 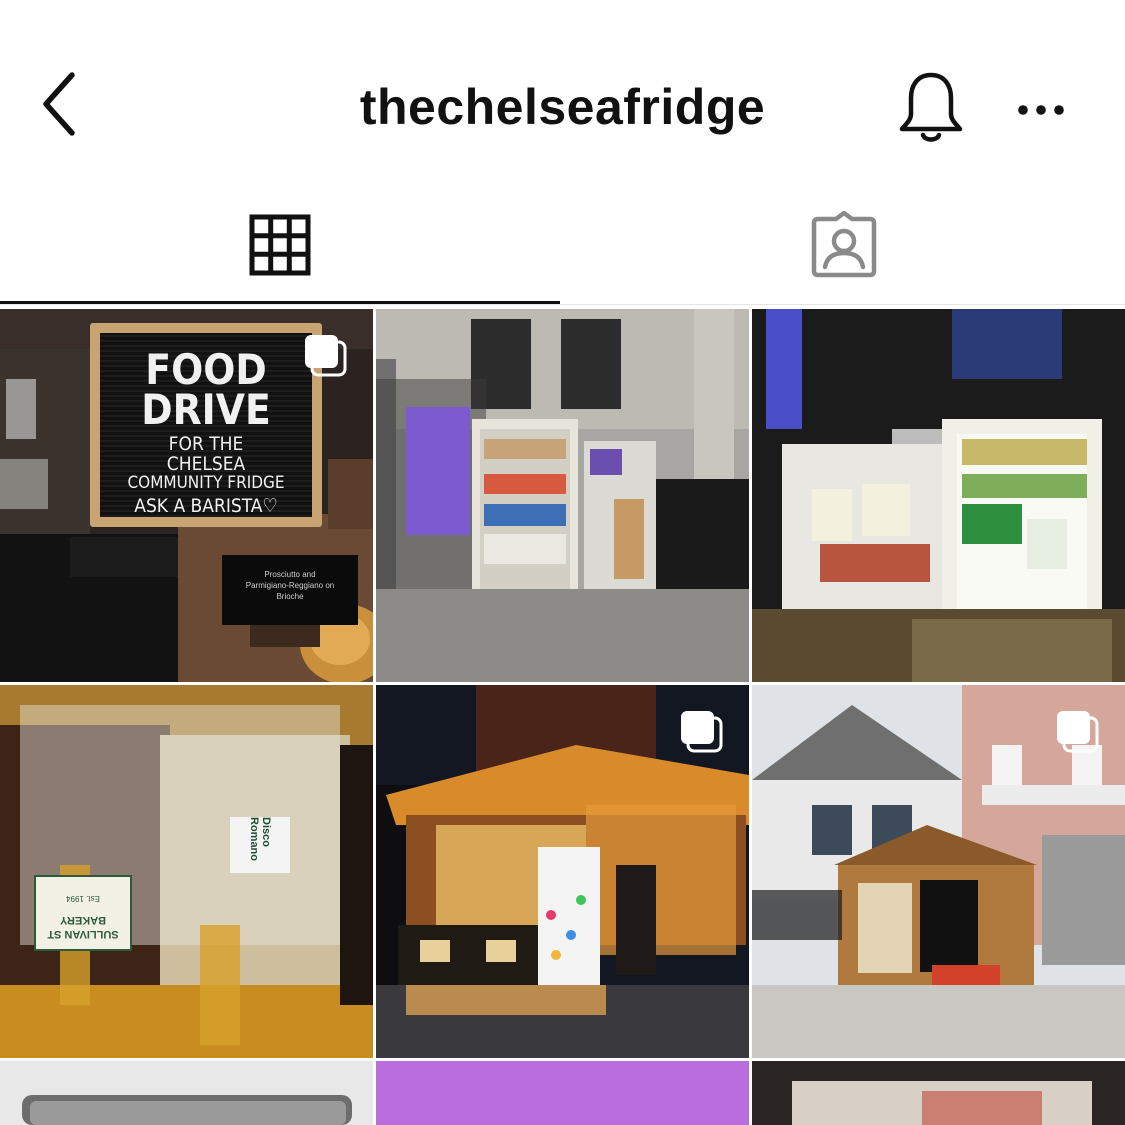 I want to click on placard-line: Parmigiano-Reggiano on, so click(x=290, y=585).